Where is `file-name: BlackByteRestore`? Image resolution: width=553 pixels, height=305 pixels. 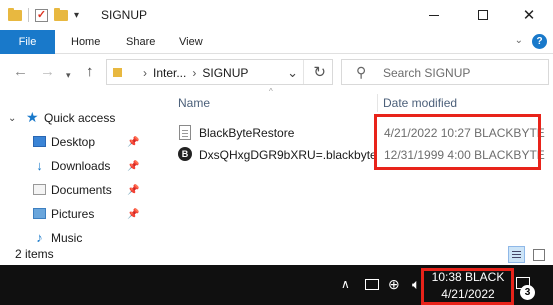 file-name: BlackByteRestore is located at coordinates (247, 133).